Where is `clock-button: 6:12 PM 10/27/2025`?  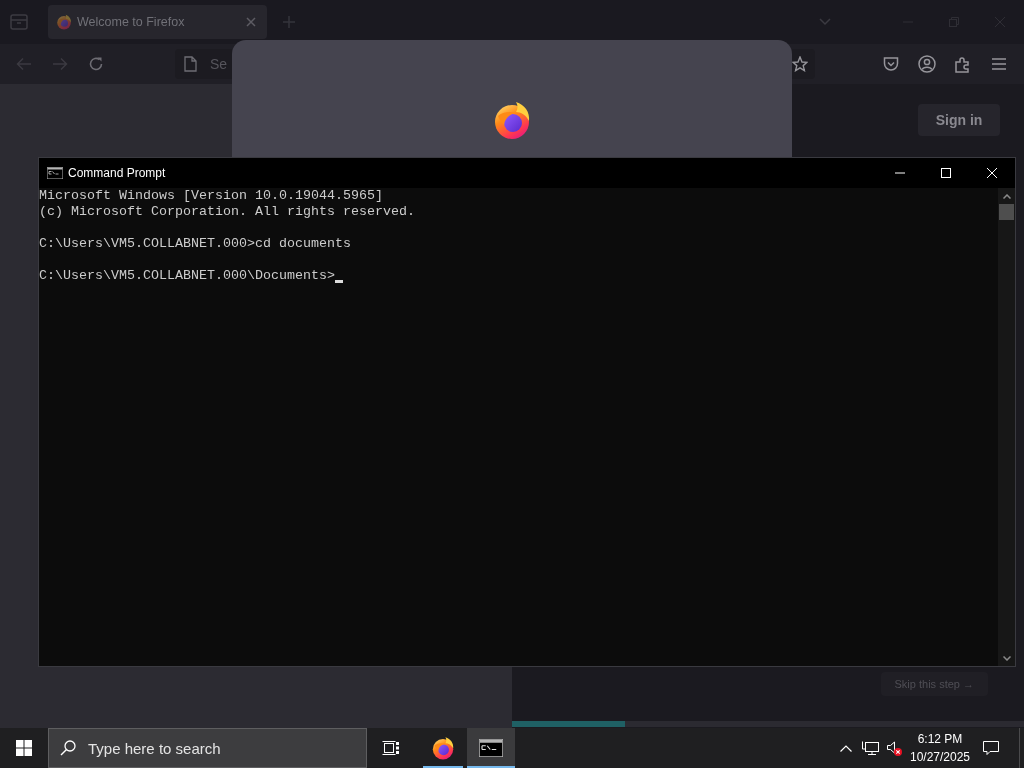 clock-button: 6:12 PM 10/27/2025 is located at coordinates (940, 748).